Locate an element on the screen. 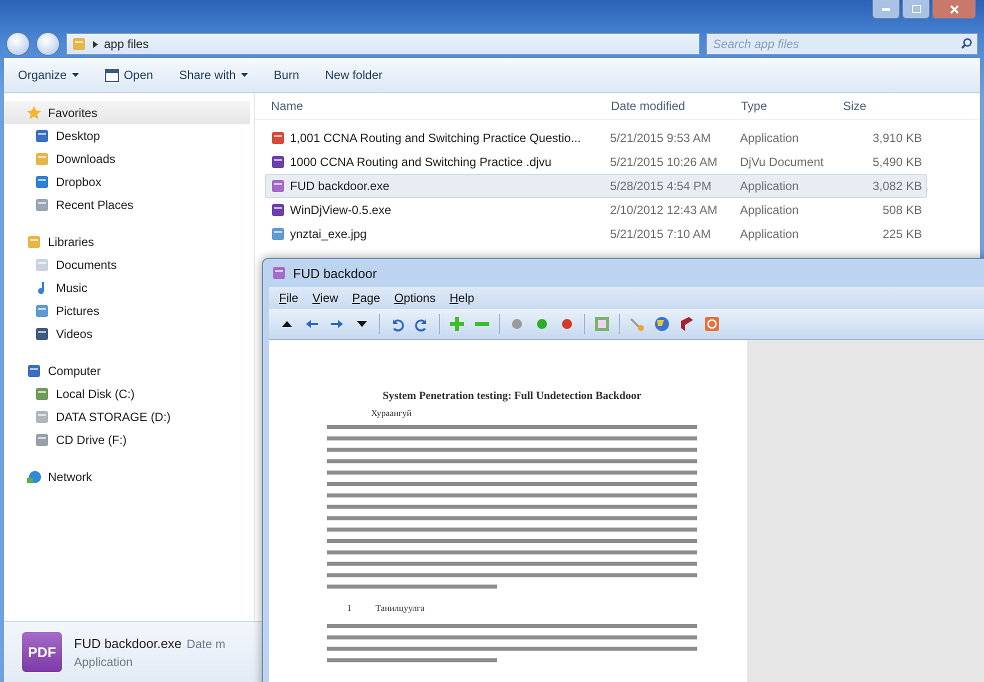 This screenshot has width=984, height=682. file-row: 1,001 CCNA Routing and Switching Practice Questio... 5/21/2015 9:53 AM Application 3,910 KB is located at coordinates (596, 138).